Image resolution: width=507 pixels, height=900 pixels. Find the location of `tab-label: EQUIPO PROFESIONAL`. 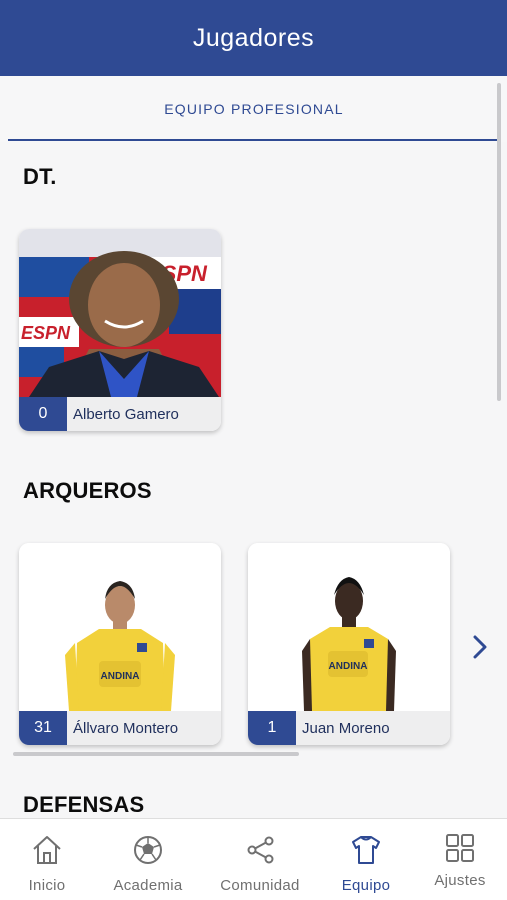

tab-label: EQUIPO PROFESIONAL is located at coordinates (254, 109).